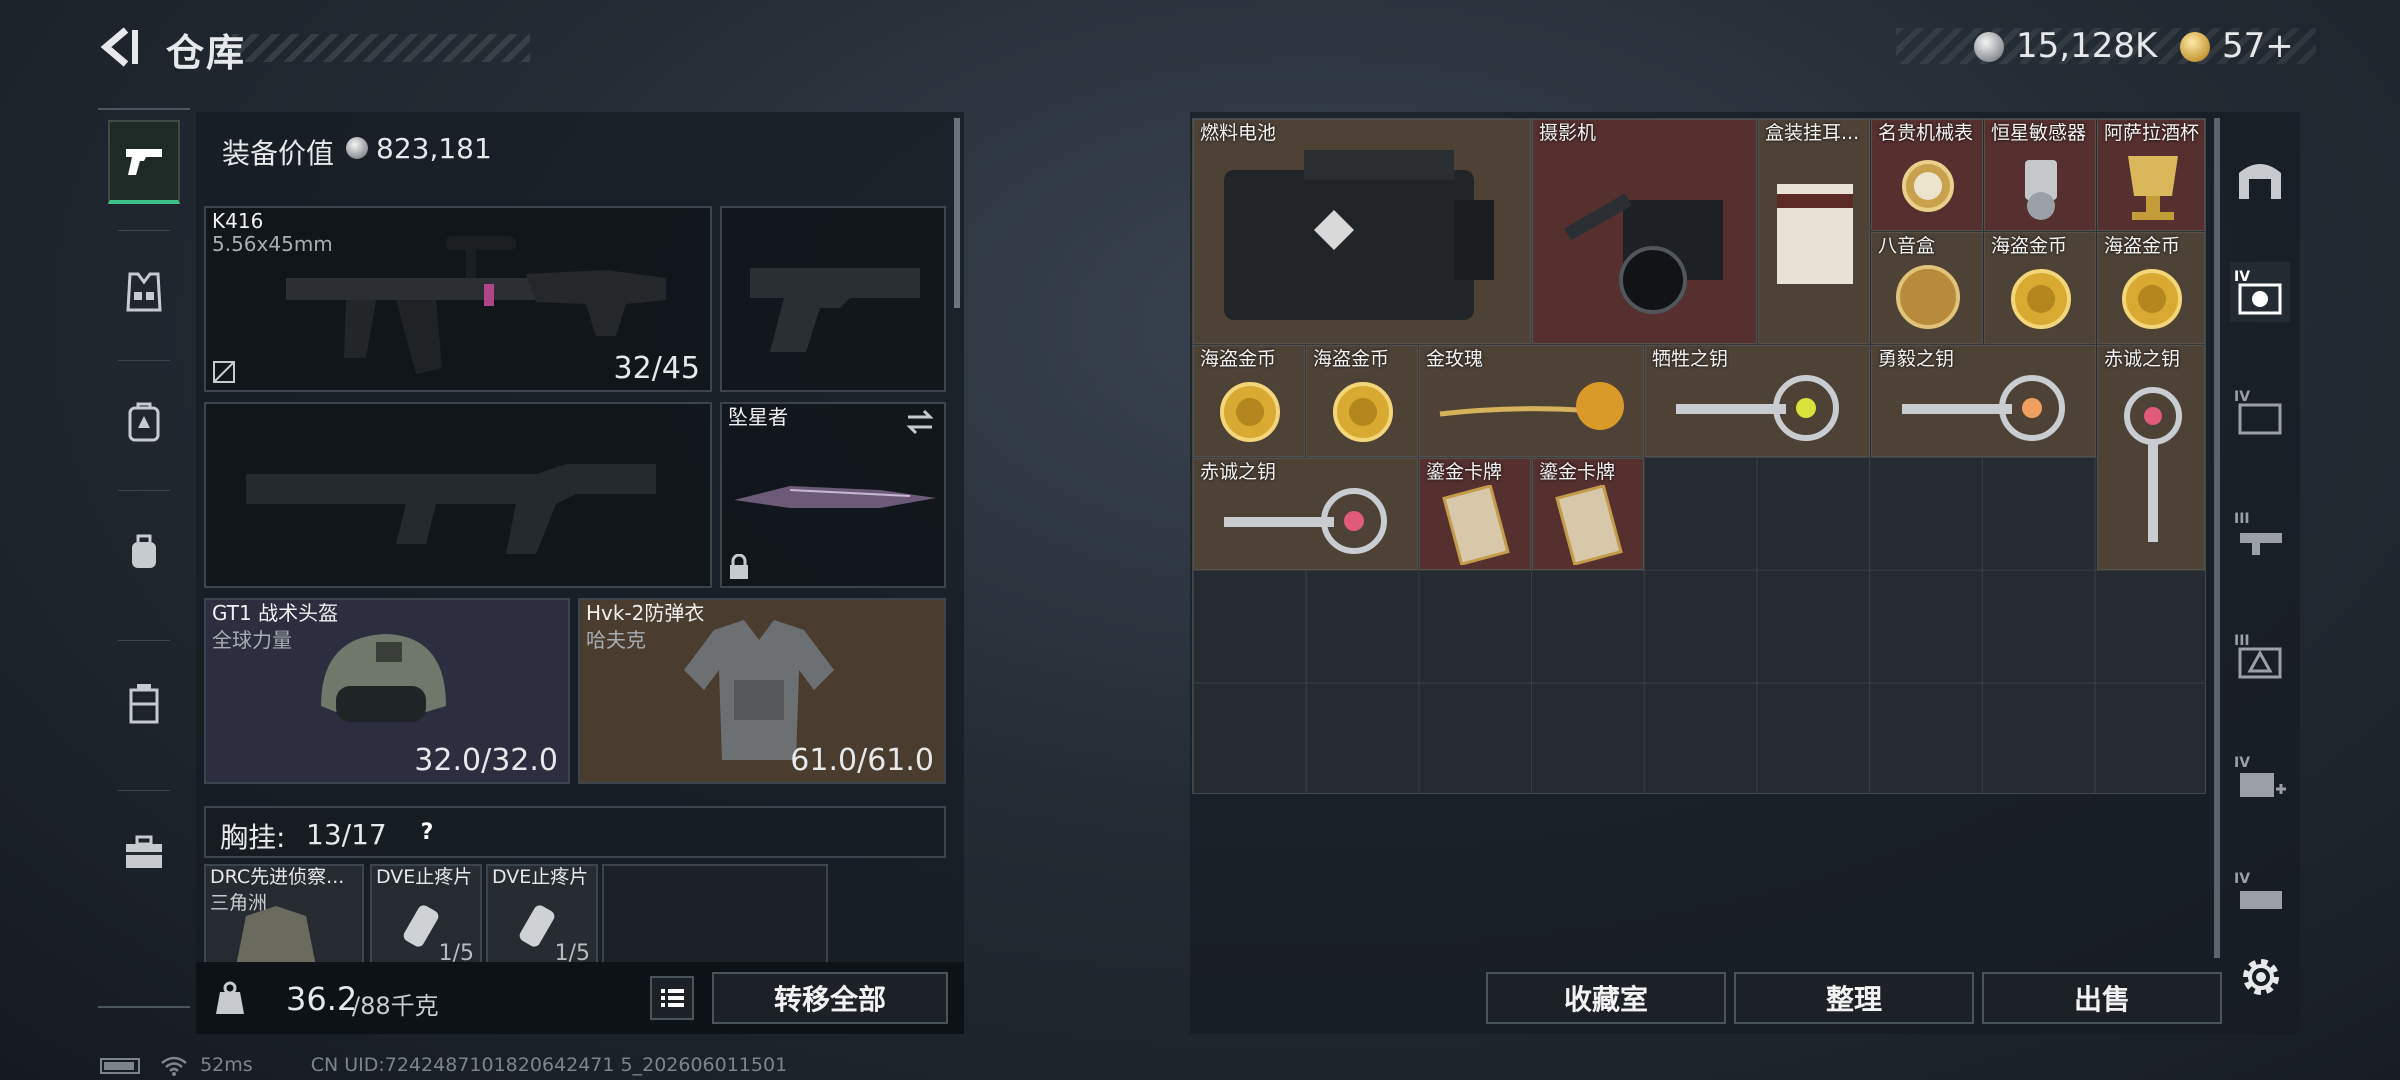 The image size is (2400, 1080). I want to click on storage-item: 金玫瑰, so click(1531, 401).